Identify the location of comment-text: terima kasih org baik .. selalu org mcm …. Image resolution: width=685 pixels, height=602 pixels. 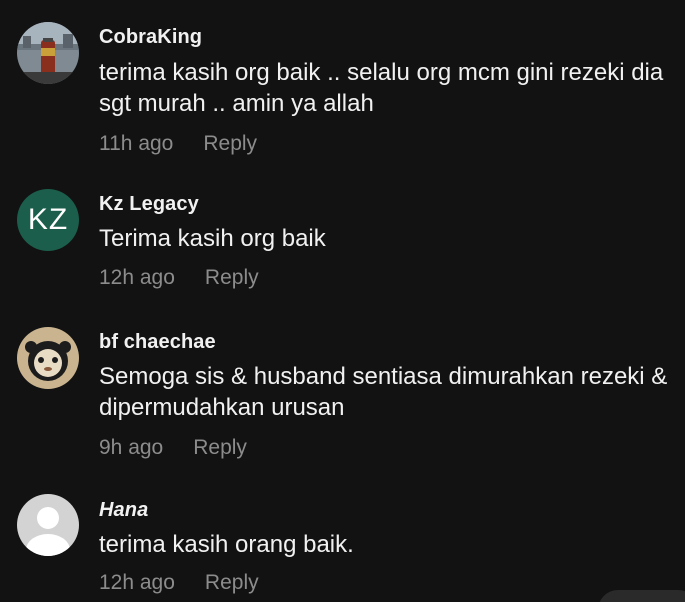
(381, 88).